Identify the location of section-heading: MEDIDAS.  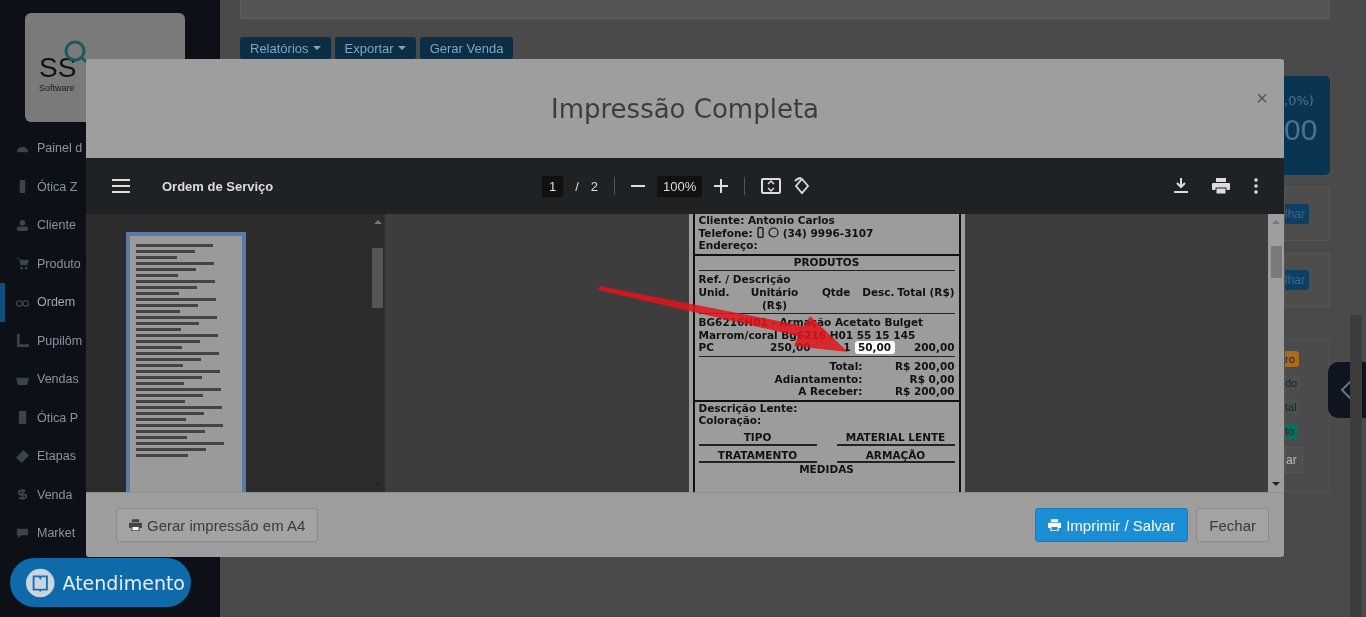
(826, 469).